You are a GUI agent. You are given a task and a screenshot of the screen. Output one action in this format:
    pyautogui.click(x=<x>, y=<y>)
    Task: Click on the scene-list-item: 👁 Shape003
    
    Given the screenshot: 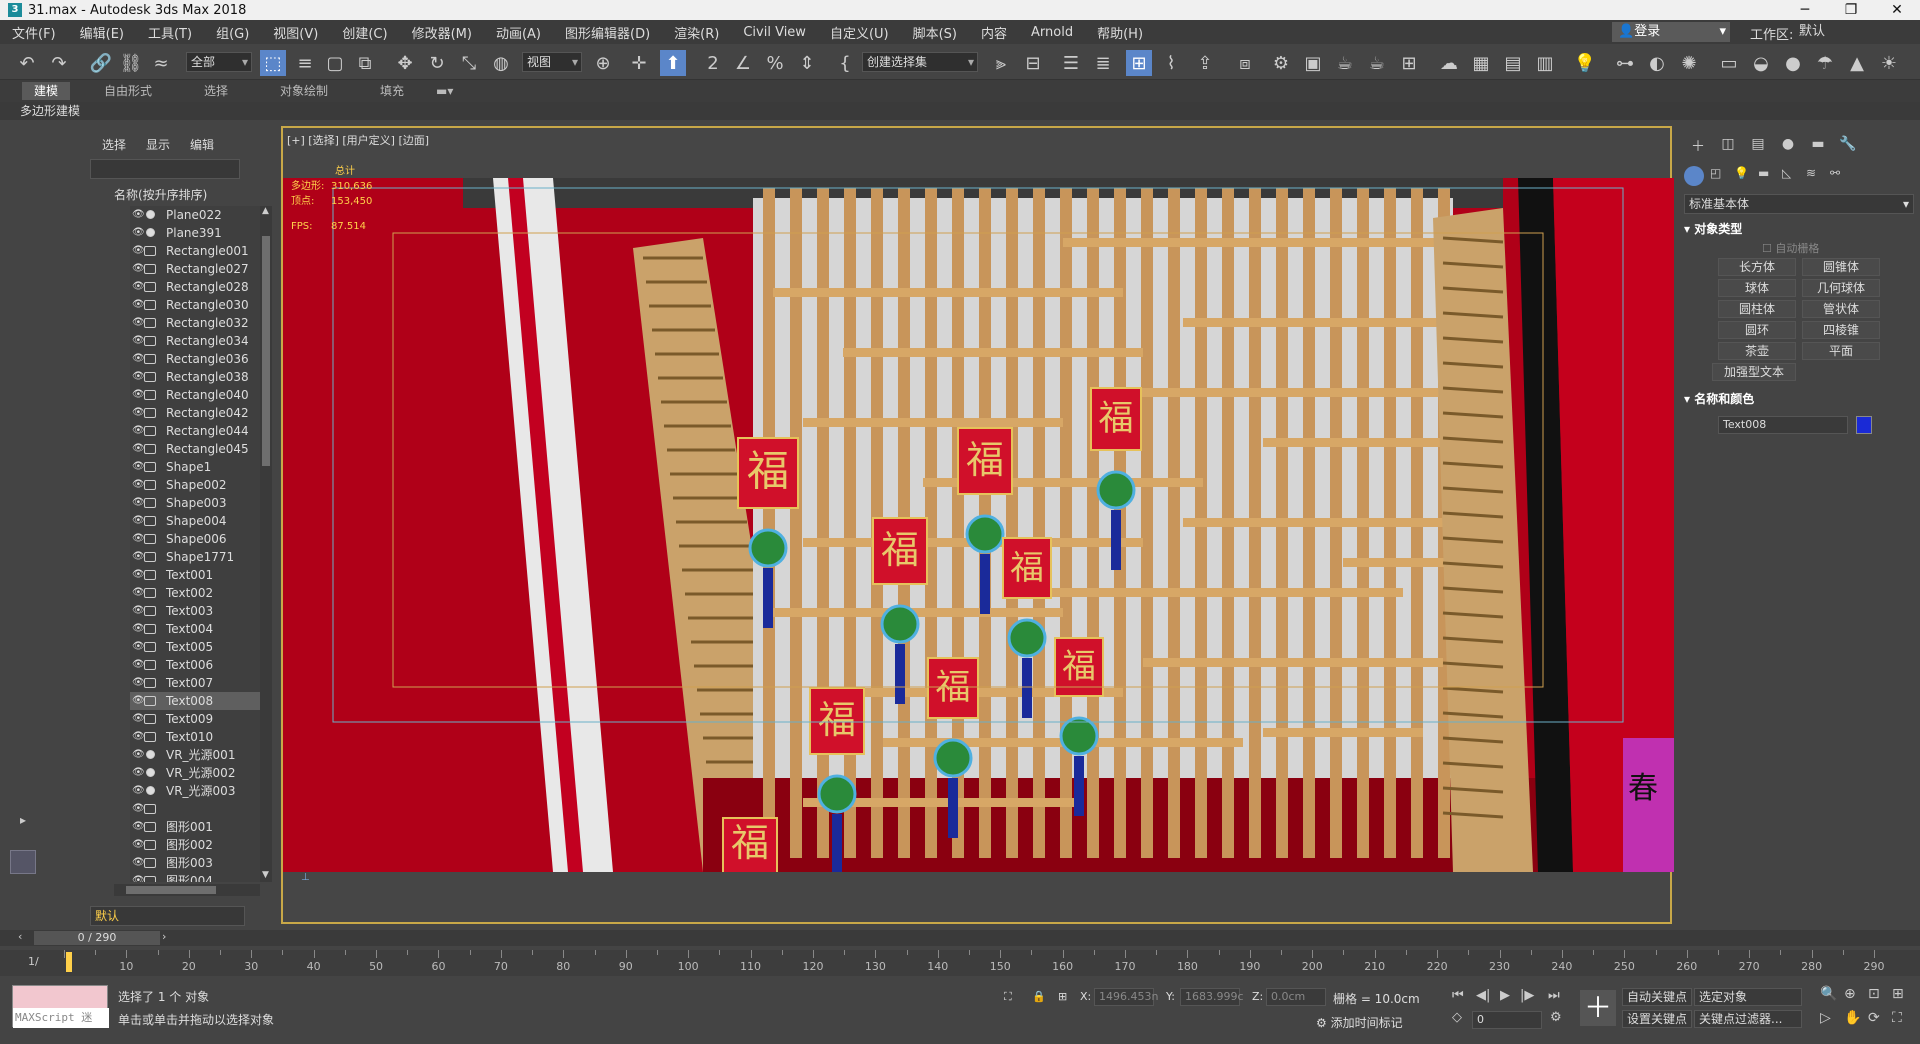 What is the action you would take?
    pyautogui.click(x=195, y=503)
    